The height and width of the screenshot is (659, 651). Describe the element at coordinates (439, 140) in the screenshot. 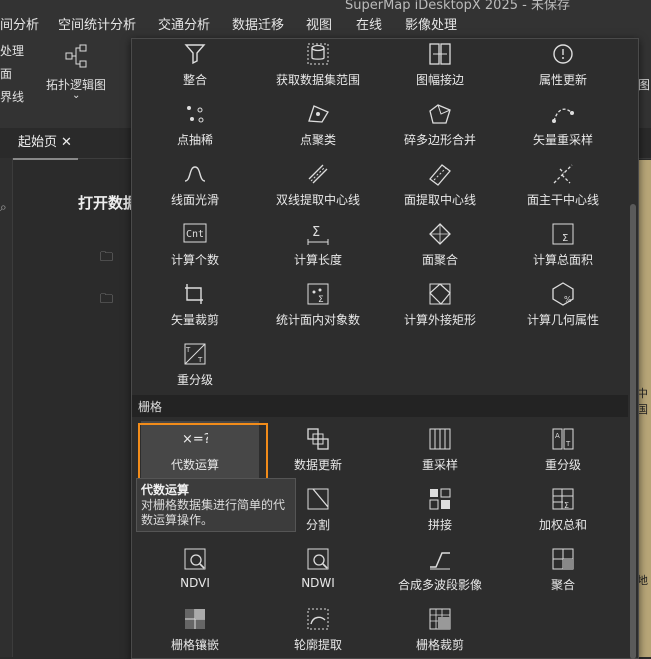

I see `vector-tool-label: 碎多边形合并` at that location.